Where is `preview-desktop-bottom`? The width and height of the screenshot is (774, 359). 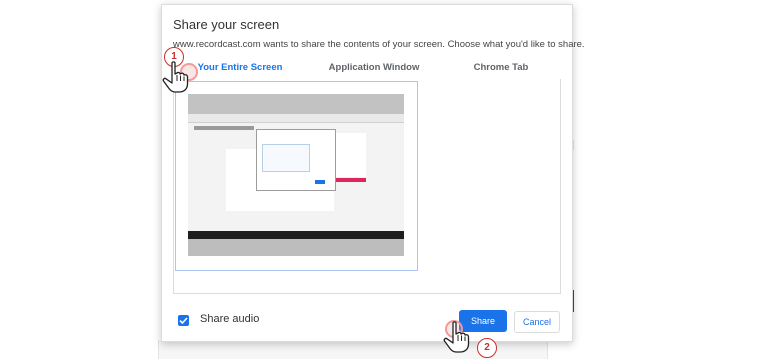
preview-desktop-bottom is located at coordinates (296, 247).